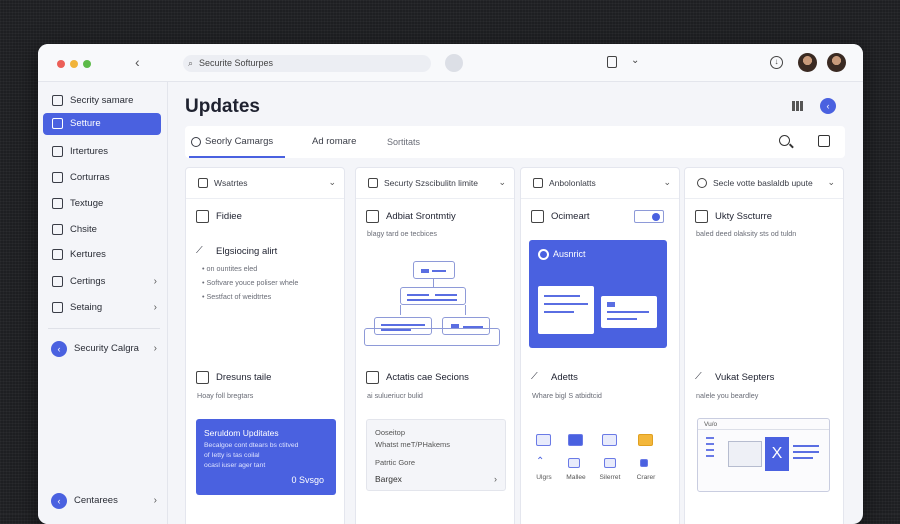 Image resolution: width=900 pixels, height=524 pixels. What do you see at coordinates (307, 480) in the screenshot?
I see `card-footer: 0 Svsgo` at bounding box center [307, 480].